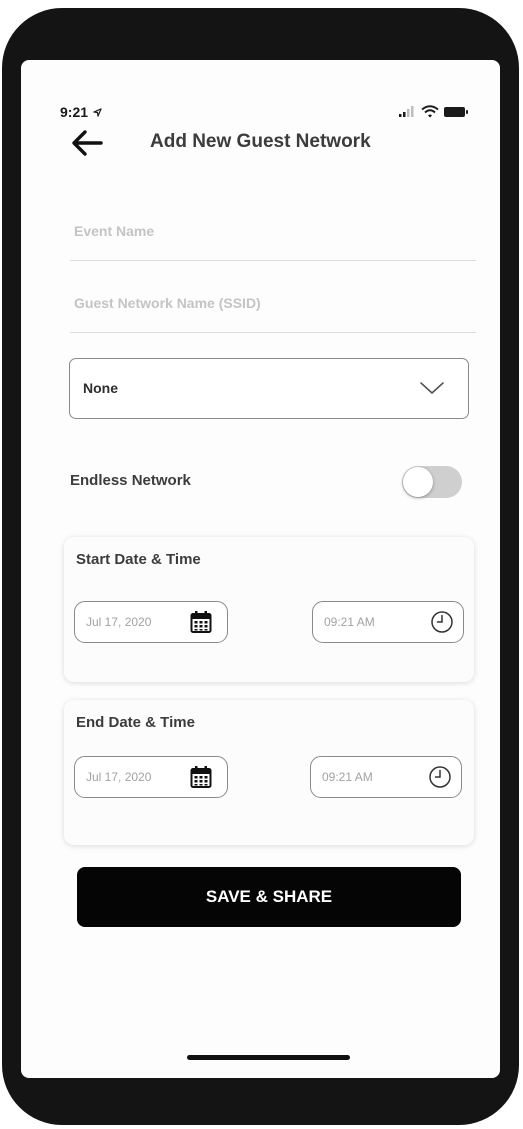 The width and height of the screenshot is (523, 1129). Describe the element at coordinates (119, 777) in the screenshot. I see `end-date-value: Jul 17, 2020` at that location.